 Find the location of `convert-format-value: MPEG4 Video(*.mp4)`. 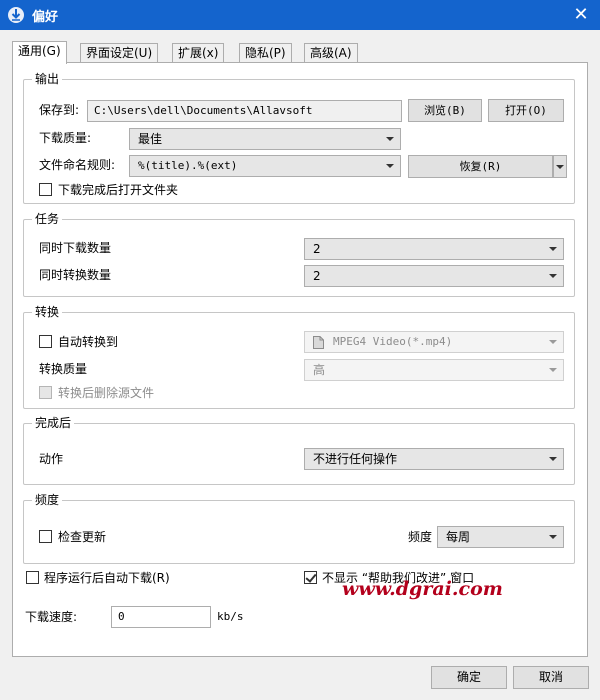

convert-format-value: MPEG4 Video(*.mp4) is located at coordinates (393, 341).